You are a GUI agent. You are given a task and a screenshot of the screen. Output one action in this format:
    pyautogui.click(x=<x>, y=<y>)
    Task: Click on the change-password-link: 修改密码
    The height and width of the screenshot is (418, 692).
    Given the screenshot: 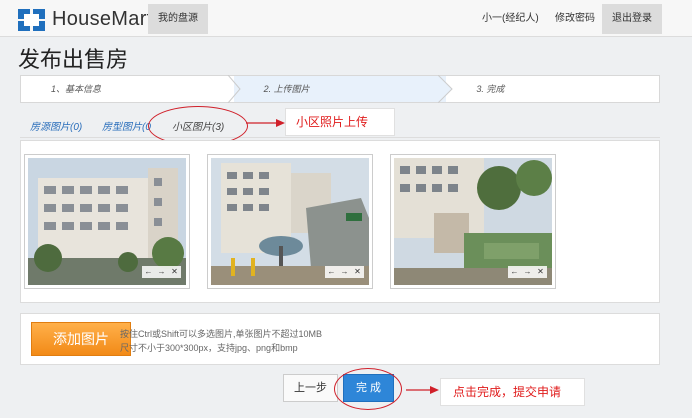 What is the action you would take?
    pyautogui.click(x=575, y=19)
    